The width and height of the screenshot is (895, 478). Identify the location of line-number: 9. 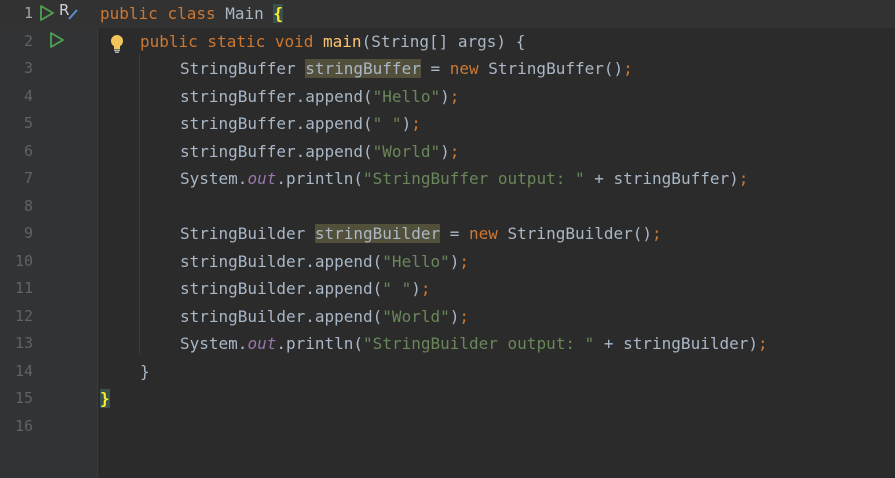
(16, 234).